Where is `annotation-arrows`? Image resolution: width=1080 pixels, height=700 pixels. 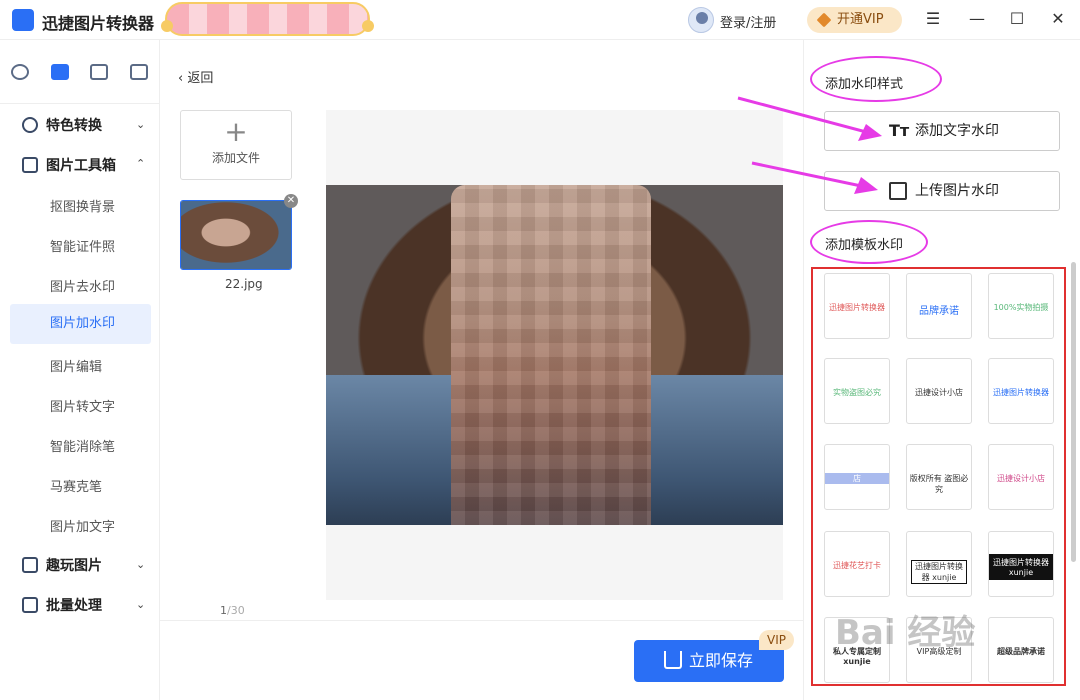
annotation-arrows is located at coordinates (809, 145).